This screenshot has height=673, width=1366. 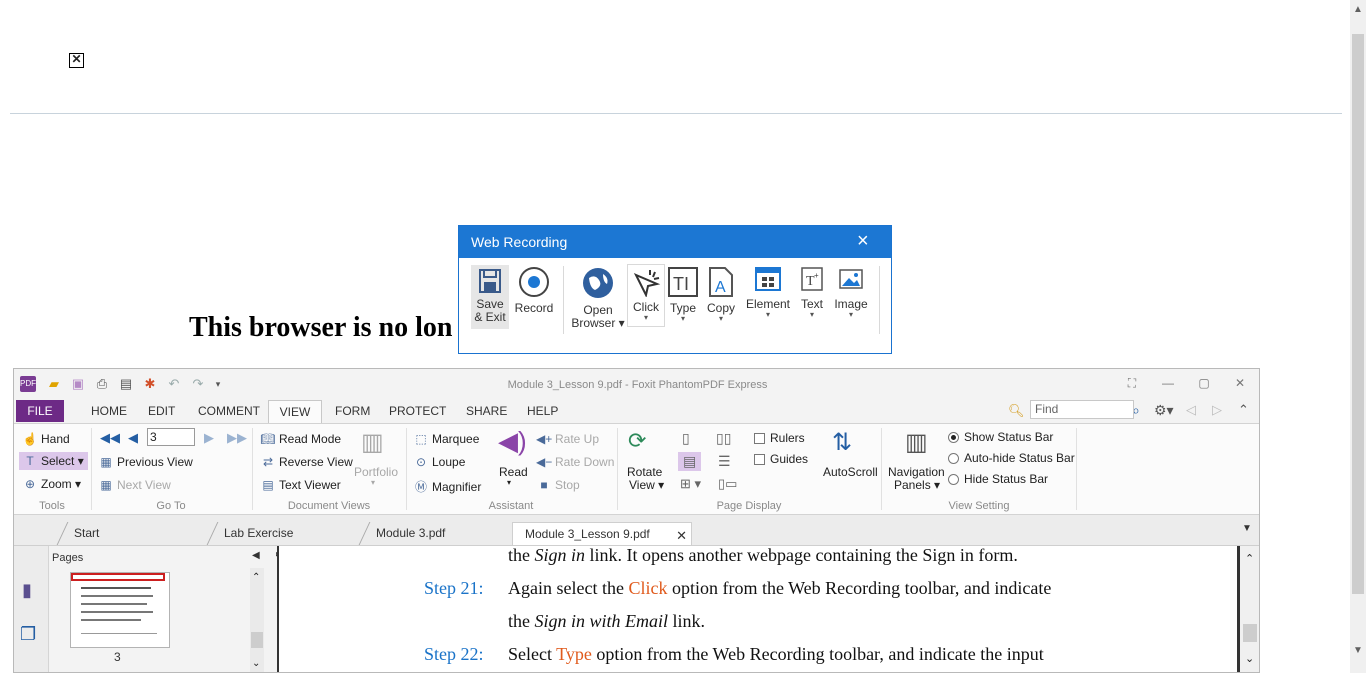 What do you see at coordinates (256, 555) in the screenshot?
I see `collapse-panel-icon: ◀` at bounding box center [256, 555].